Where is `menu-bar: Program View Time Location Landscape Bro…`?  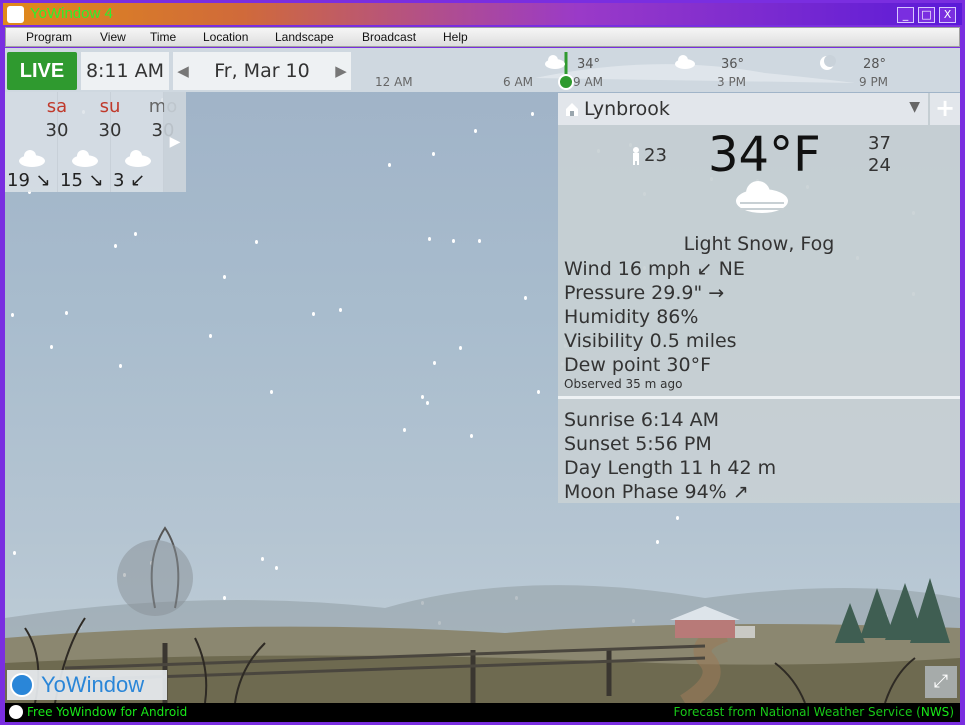
menu-bar: Program View Time Location Landscape Bro… is located at coordinates (482, 37).